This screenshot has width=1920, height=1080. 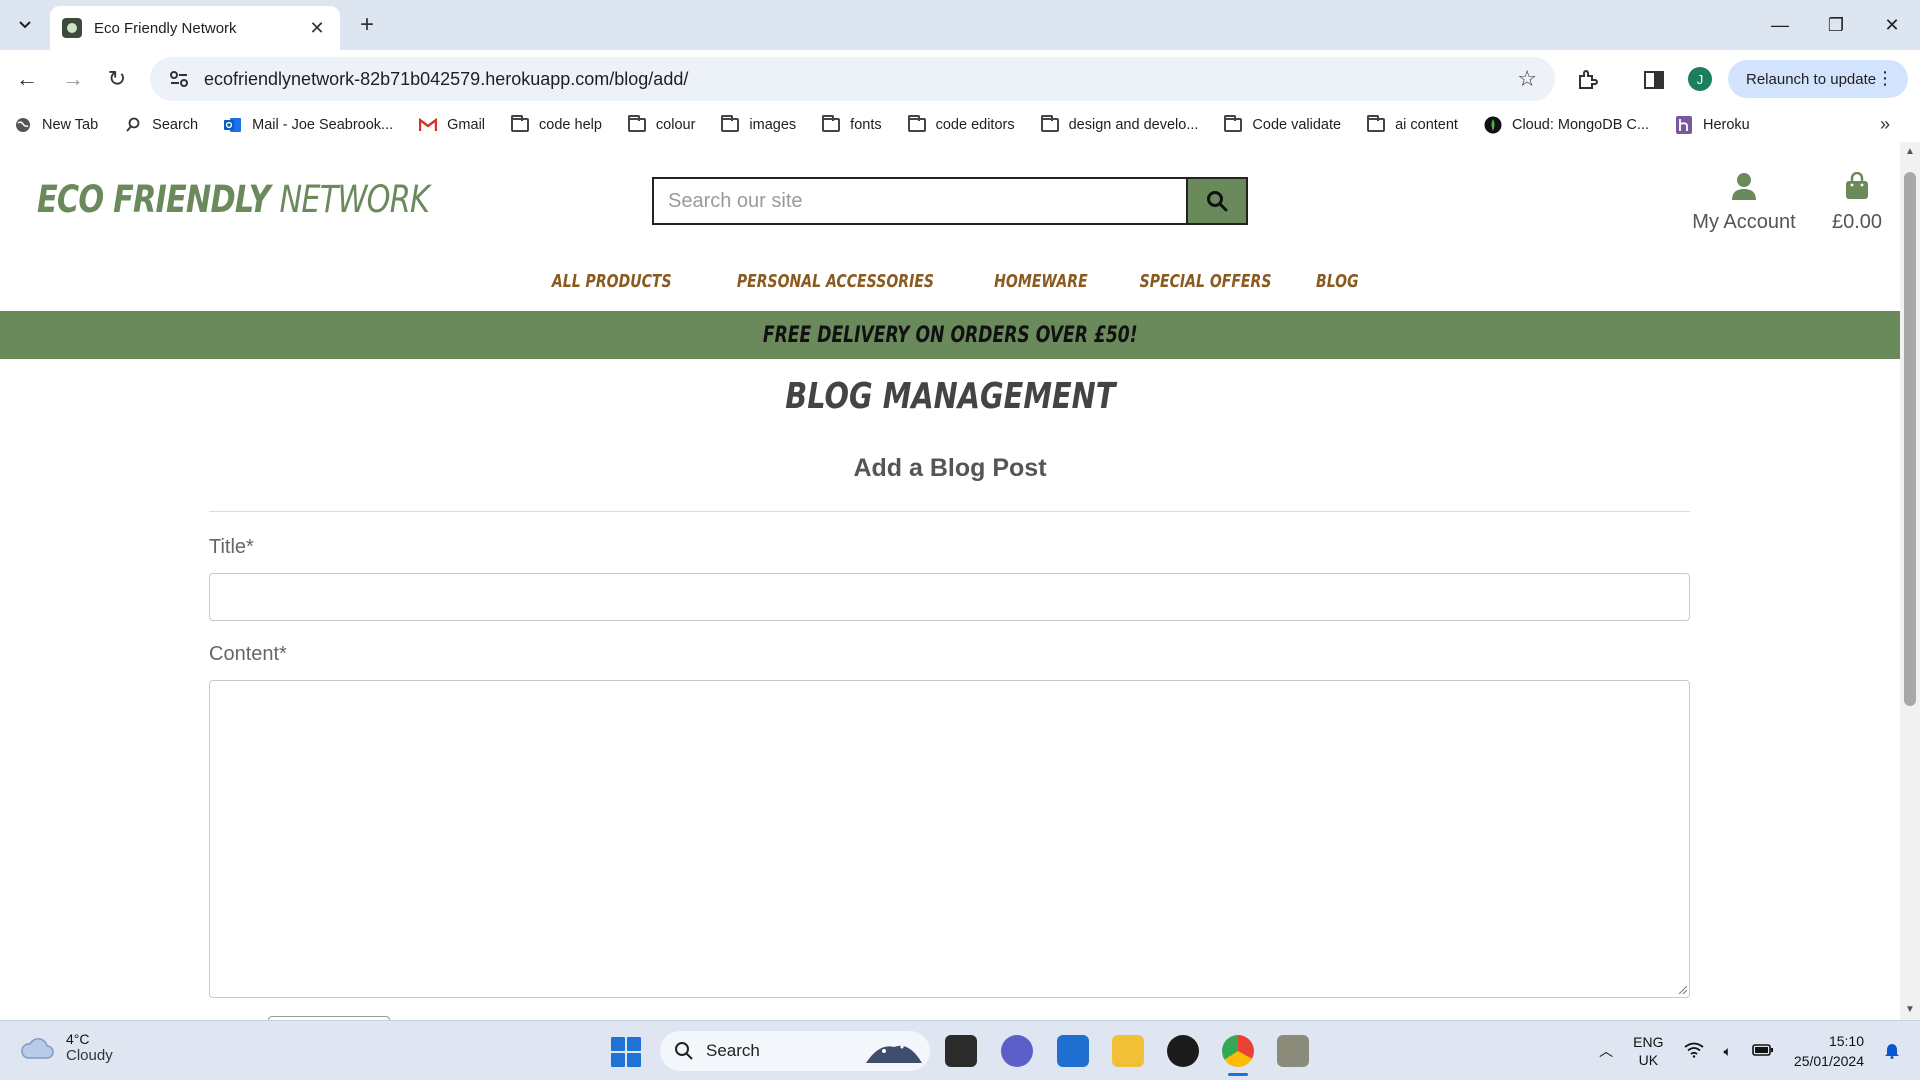 What do you see at coordinates (1606, 1051) in the screenshot?
I see `chevron-up-icon: ︿` at bounding box center [1606, 1051].